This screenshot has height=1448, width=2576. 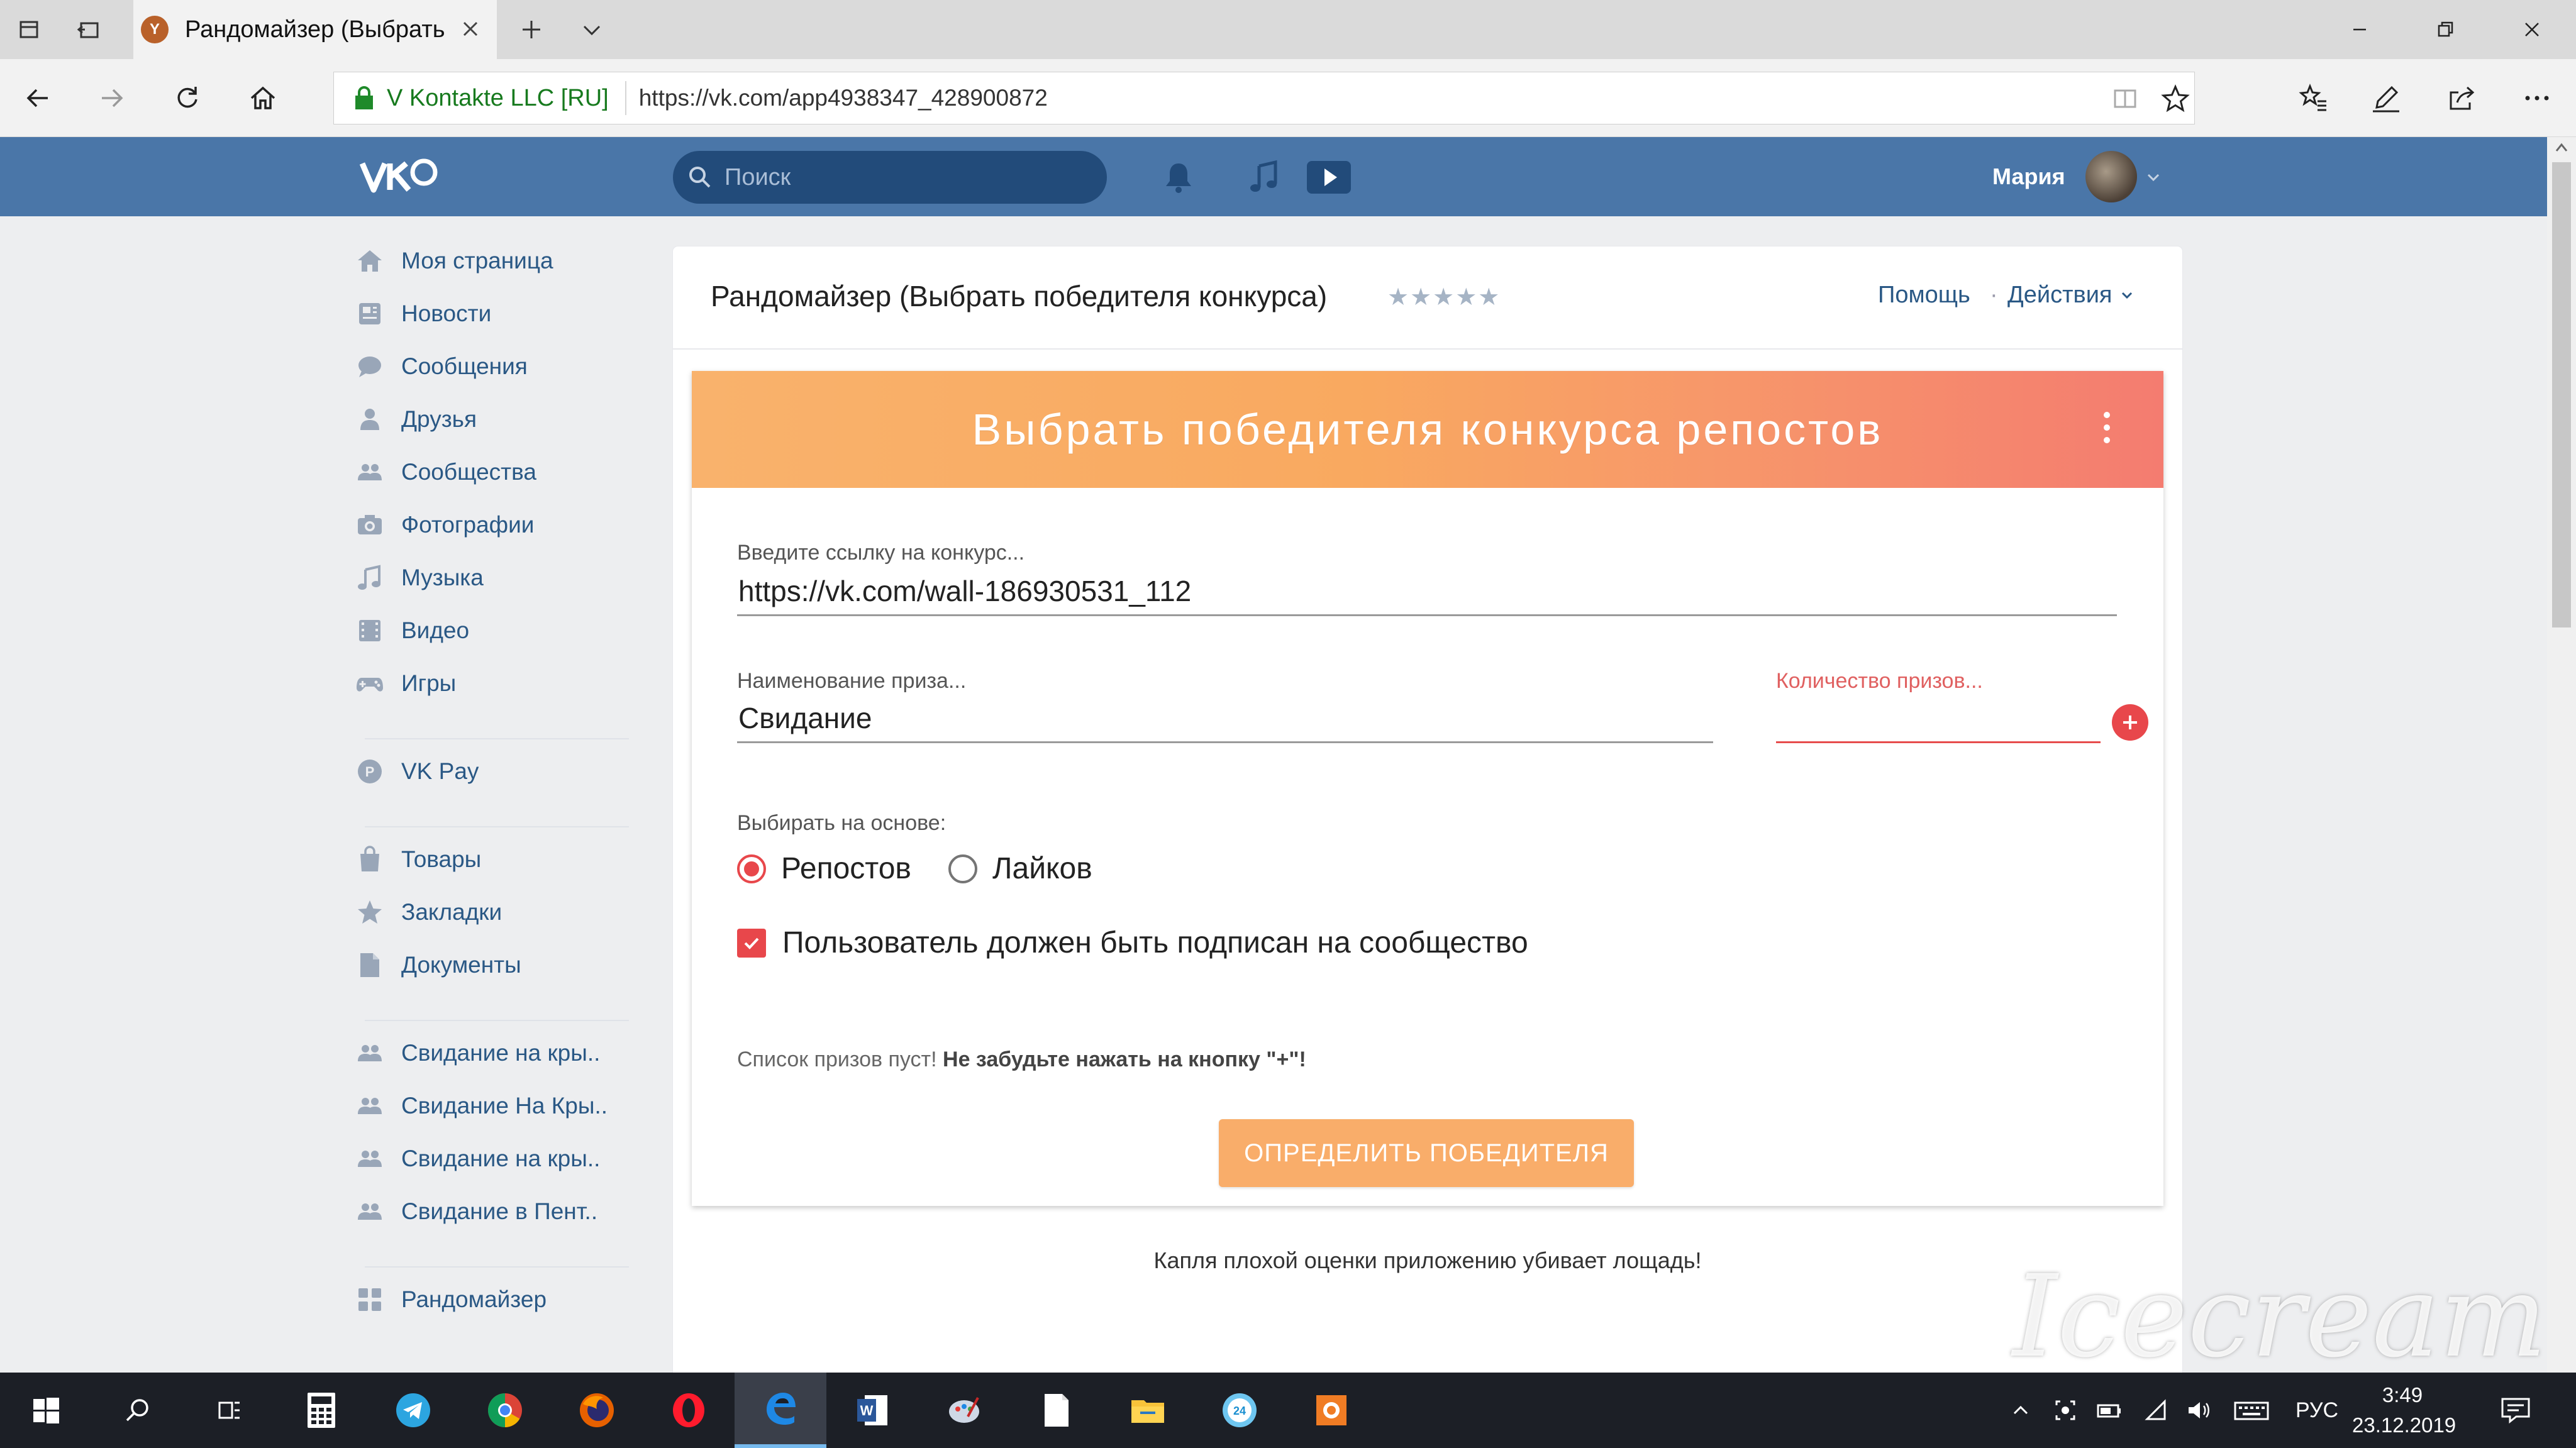 I want to click on wifi-icon, so click(x=2156, y=1410).